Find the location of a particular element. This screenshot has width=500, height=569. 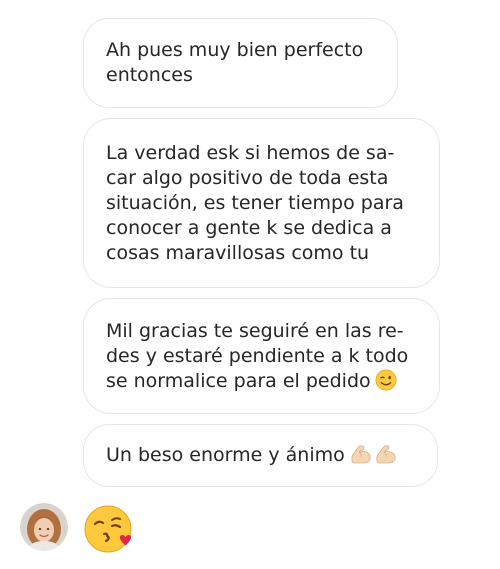

message-bubble: Ah pues muy bien perfecto entonces is located at coordinates (240, 63).